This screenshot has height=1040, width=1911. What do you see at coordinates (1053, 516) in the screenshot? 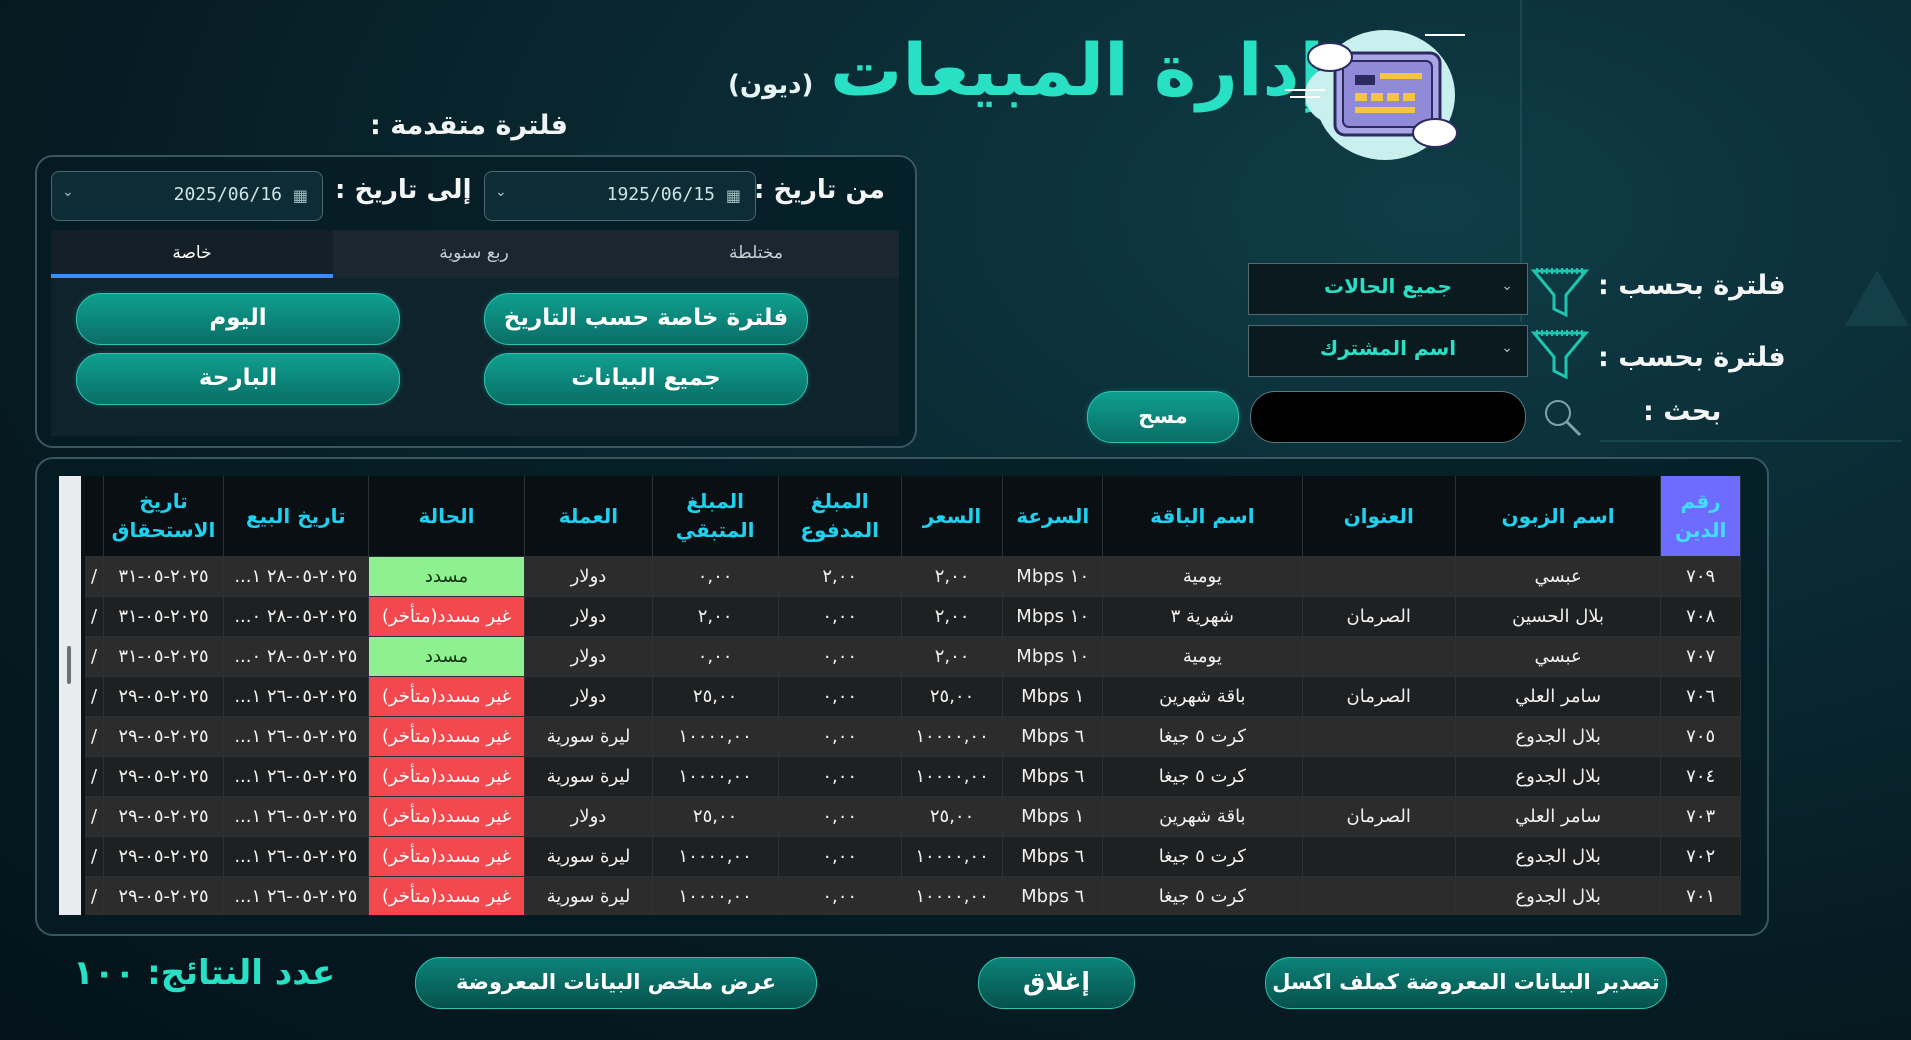
I see `column-header: السرعة` at bounding box center [1053, 516].